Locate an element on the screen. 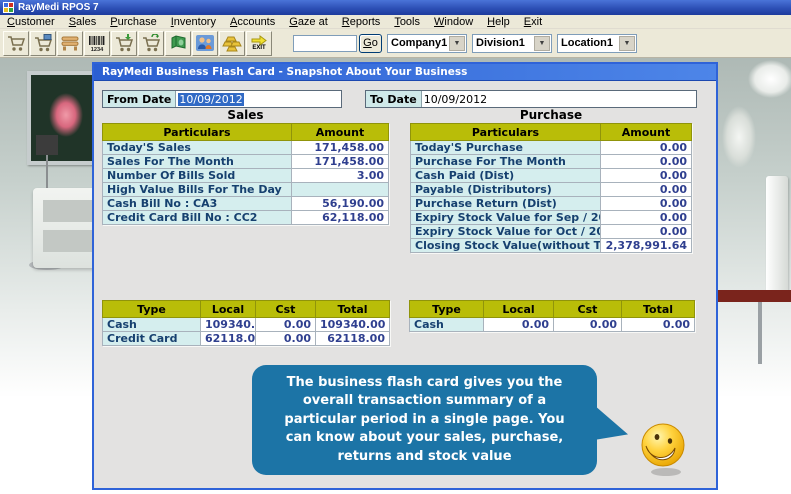 The height and width of the screenshot is (494, 791). barcode-icon: 1234 is located at coordinates (97, 44).